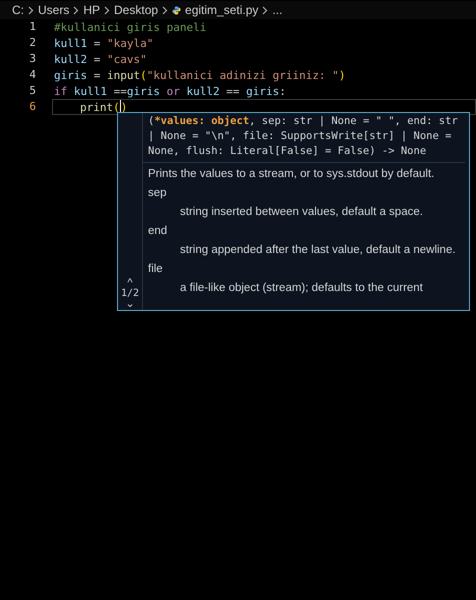  I want to click on line-number: 6, so click(32, 107).